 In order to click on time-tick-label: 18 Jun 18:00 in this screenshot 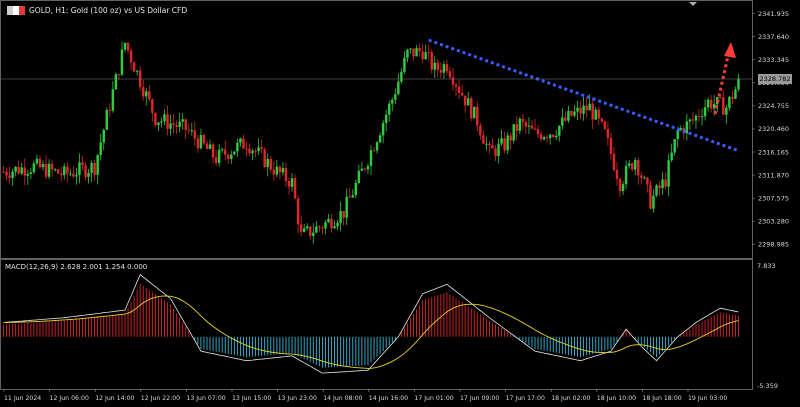, I will do `click(661, 398)`.